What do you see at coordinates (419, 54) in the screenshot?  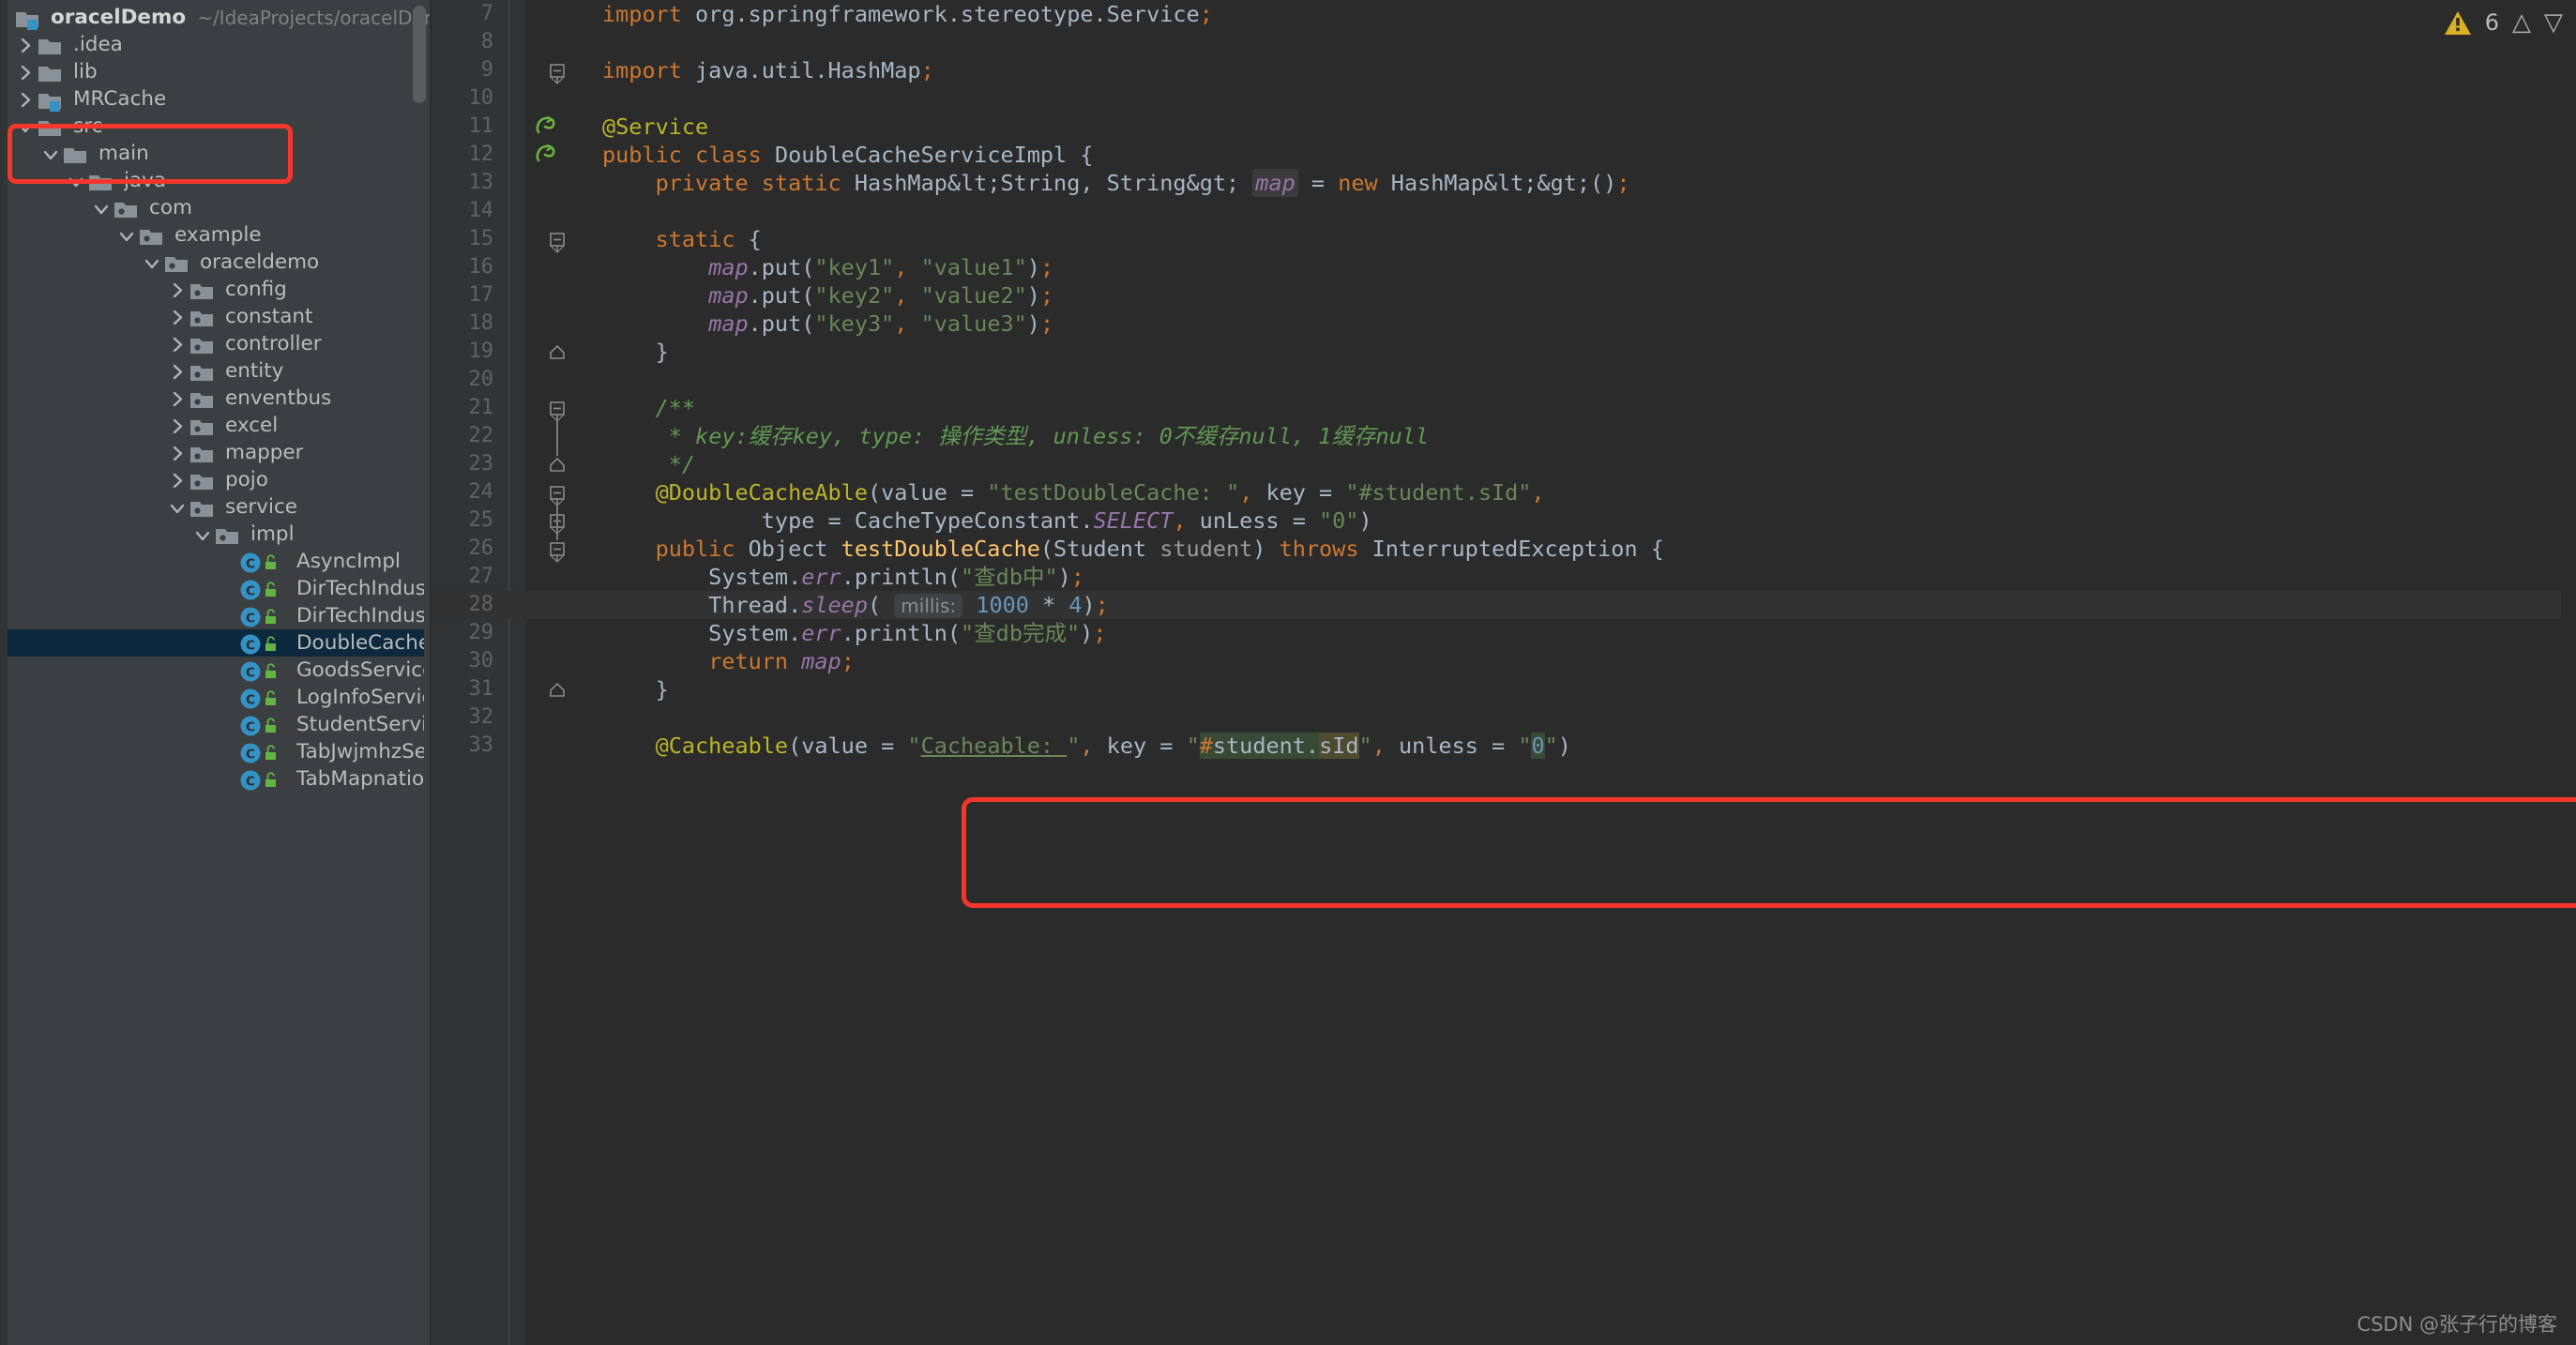 I see `sidebar-scrollbar-thumb` at bounding box center [419, 54].